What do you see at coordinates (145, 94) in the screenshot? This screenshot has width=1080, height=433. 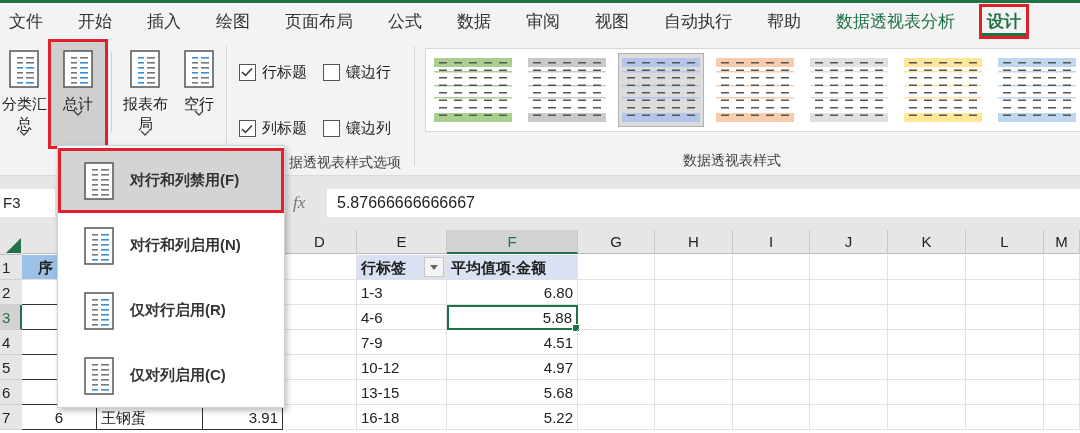 I see `ribbon-button: 报表布局` at bounding box center [145, 94].